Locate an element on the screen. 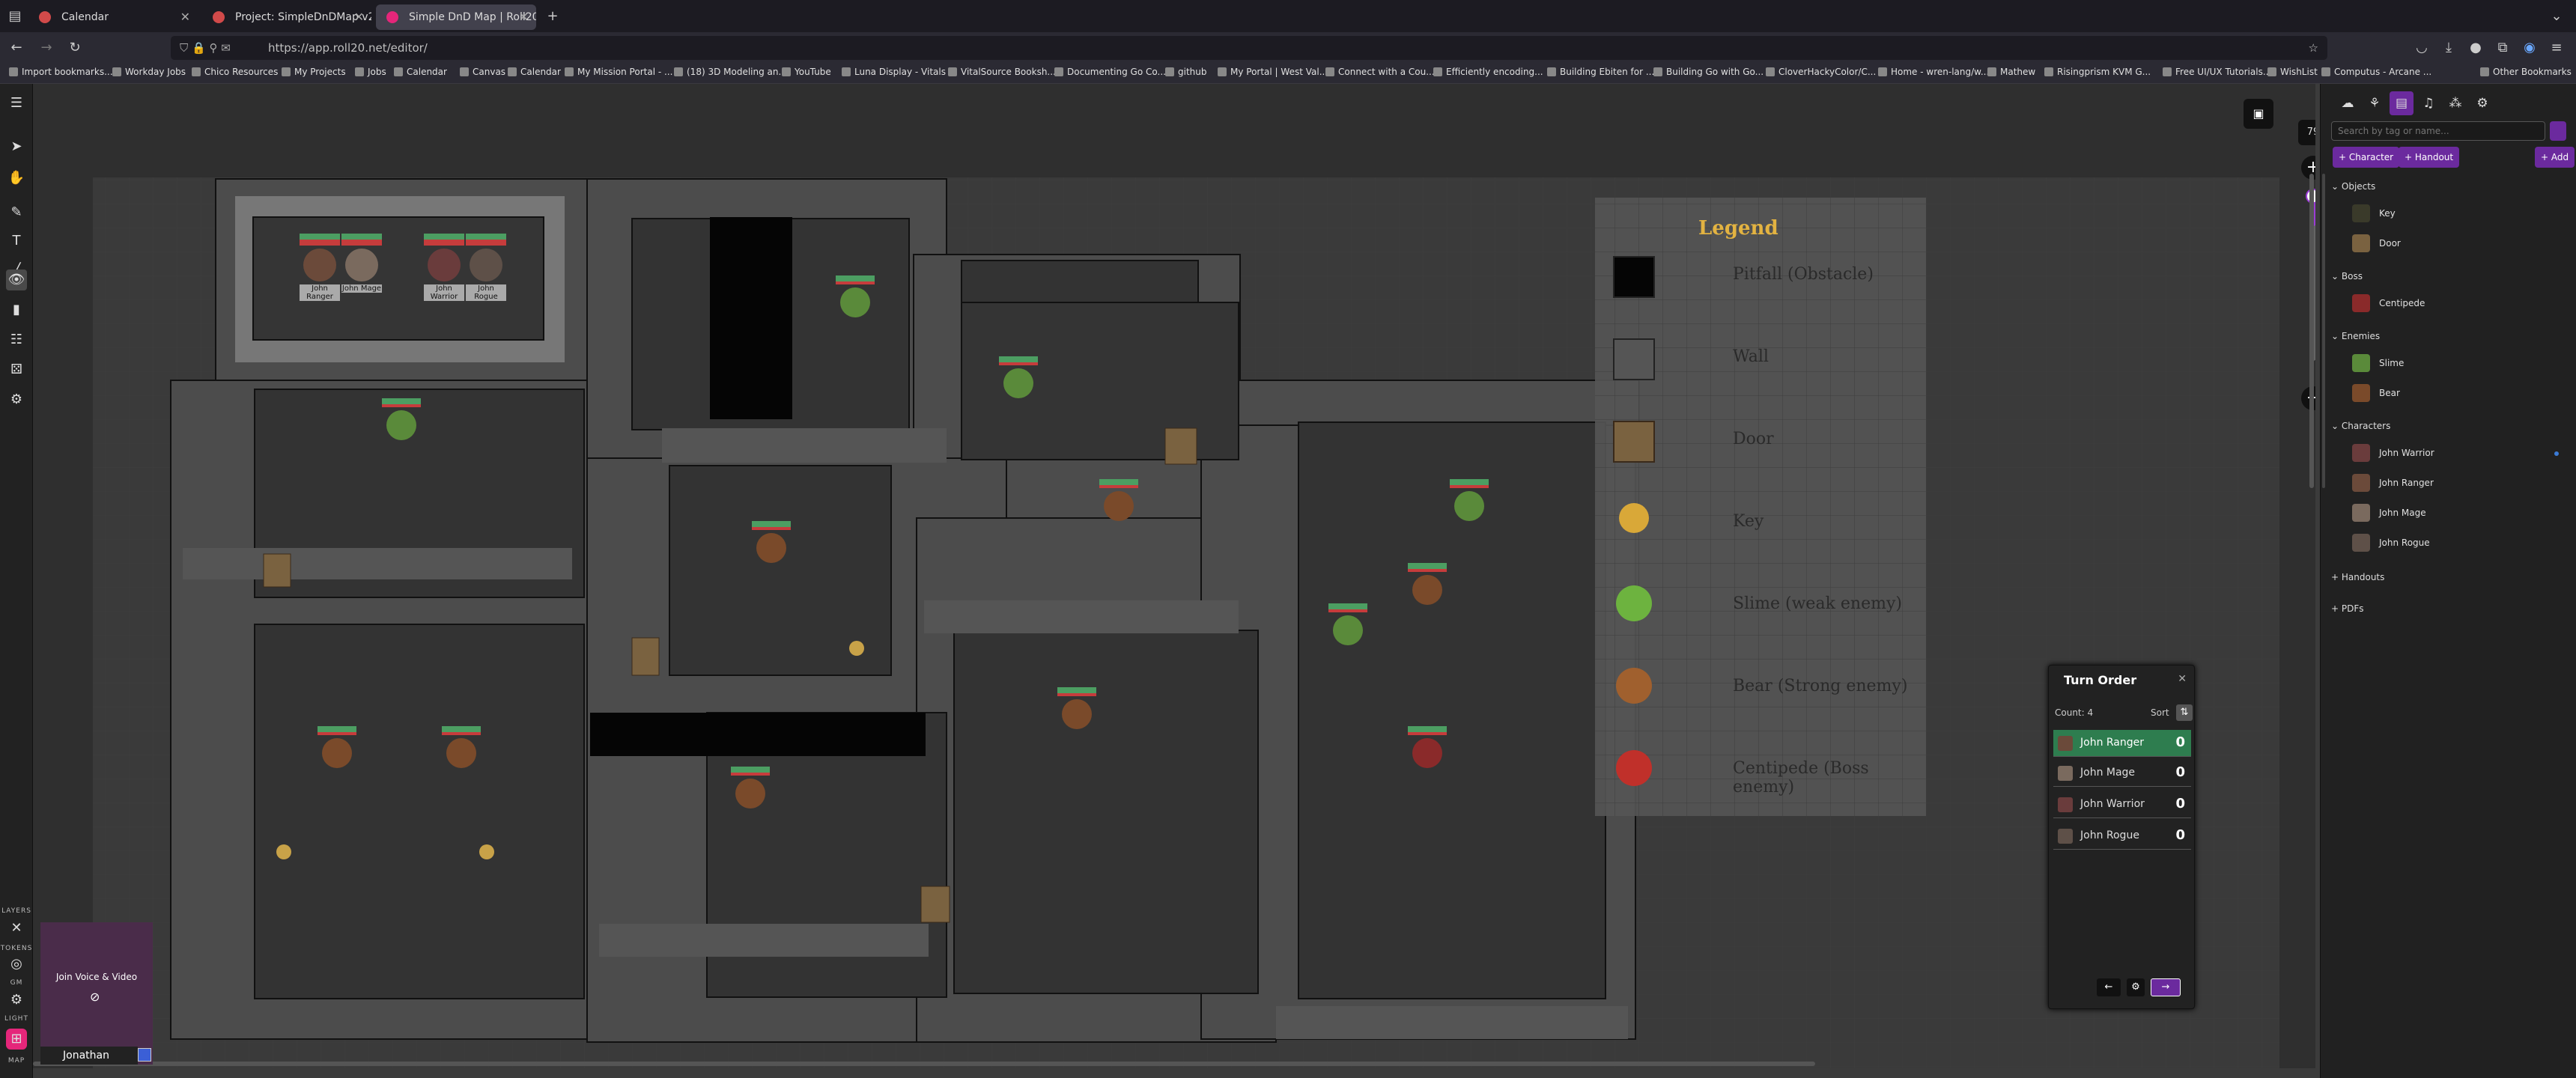  folder-boss: ⌄ Boss is located at coordinates (2347, 276).